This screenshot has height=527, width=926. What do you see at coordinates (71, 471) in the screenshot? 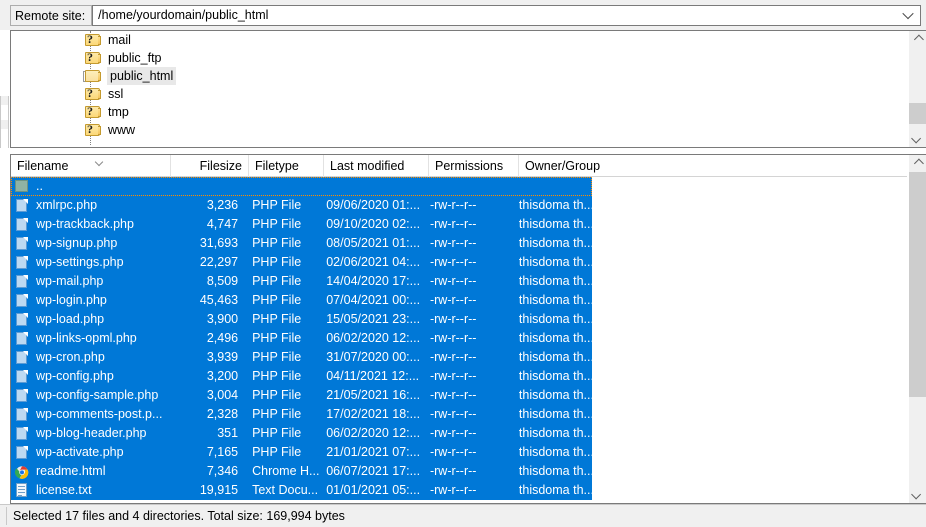
I see `filename-label: readme.html` at bounding box center [71, 471].